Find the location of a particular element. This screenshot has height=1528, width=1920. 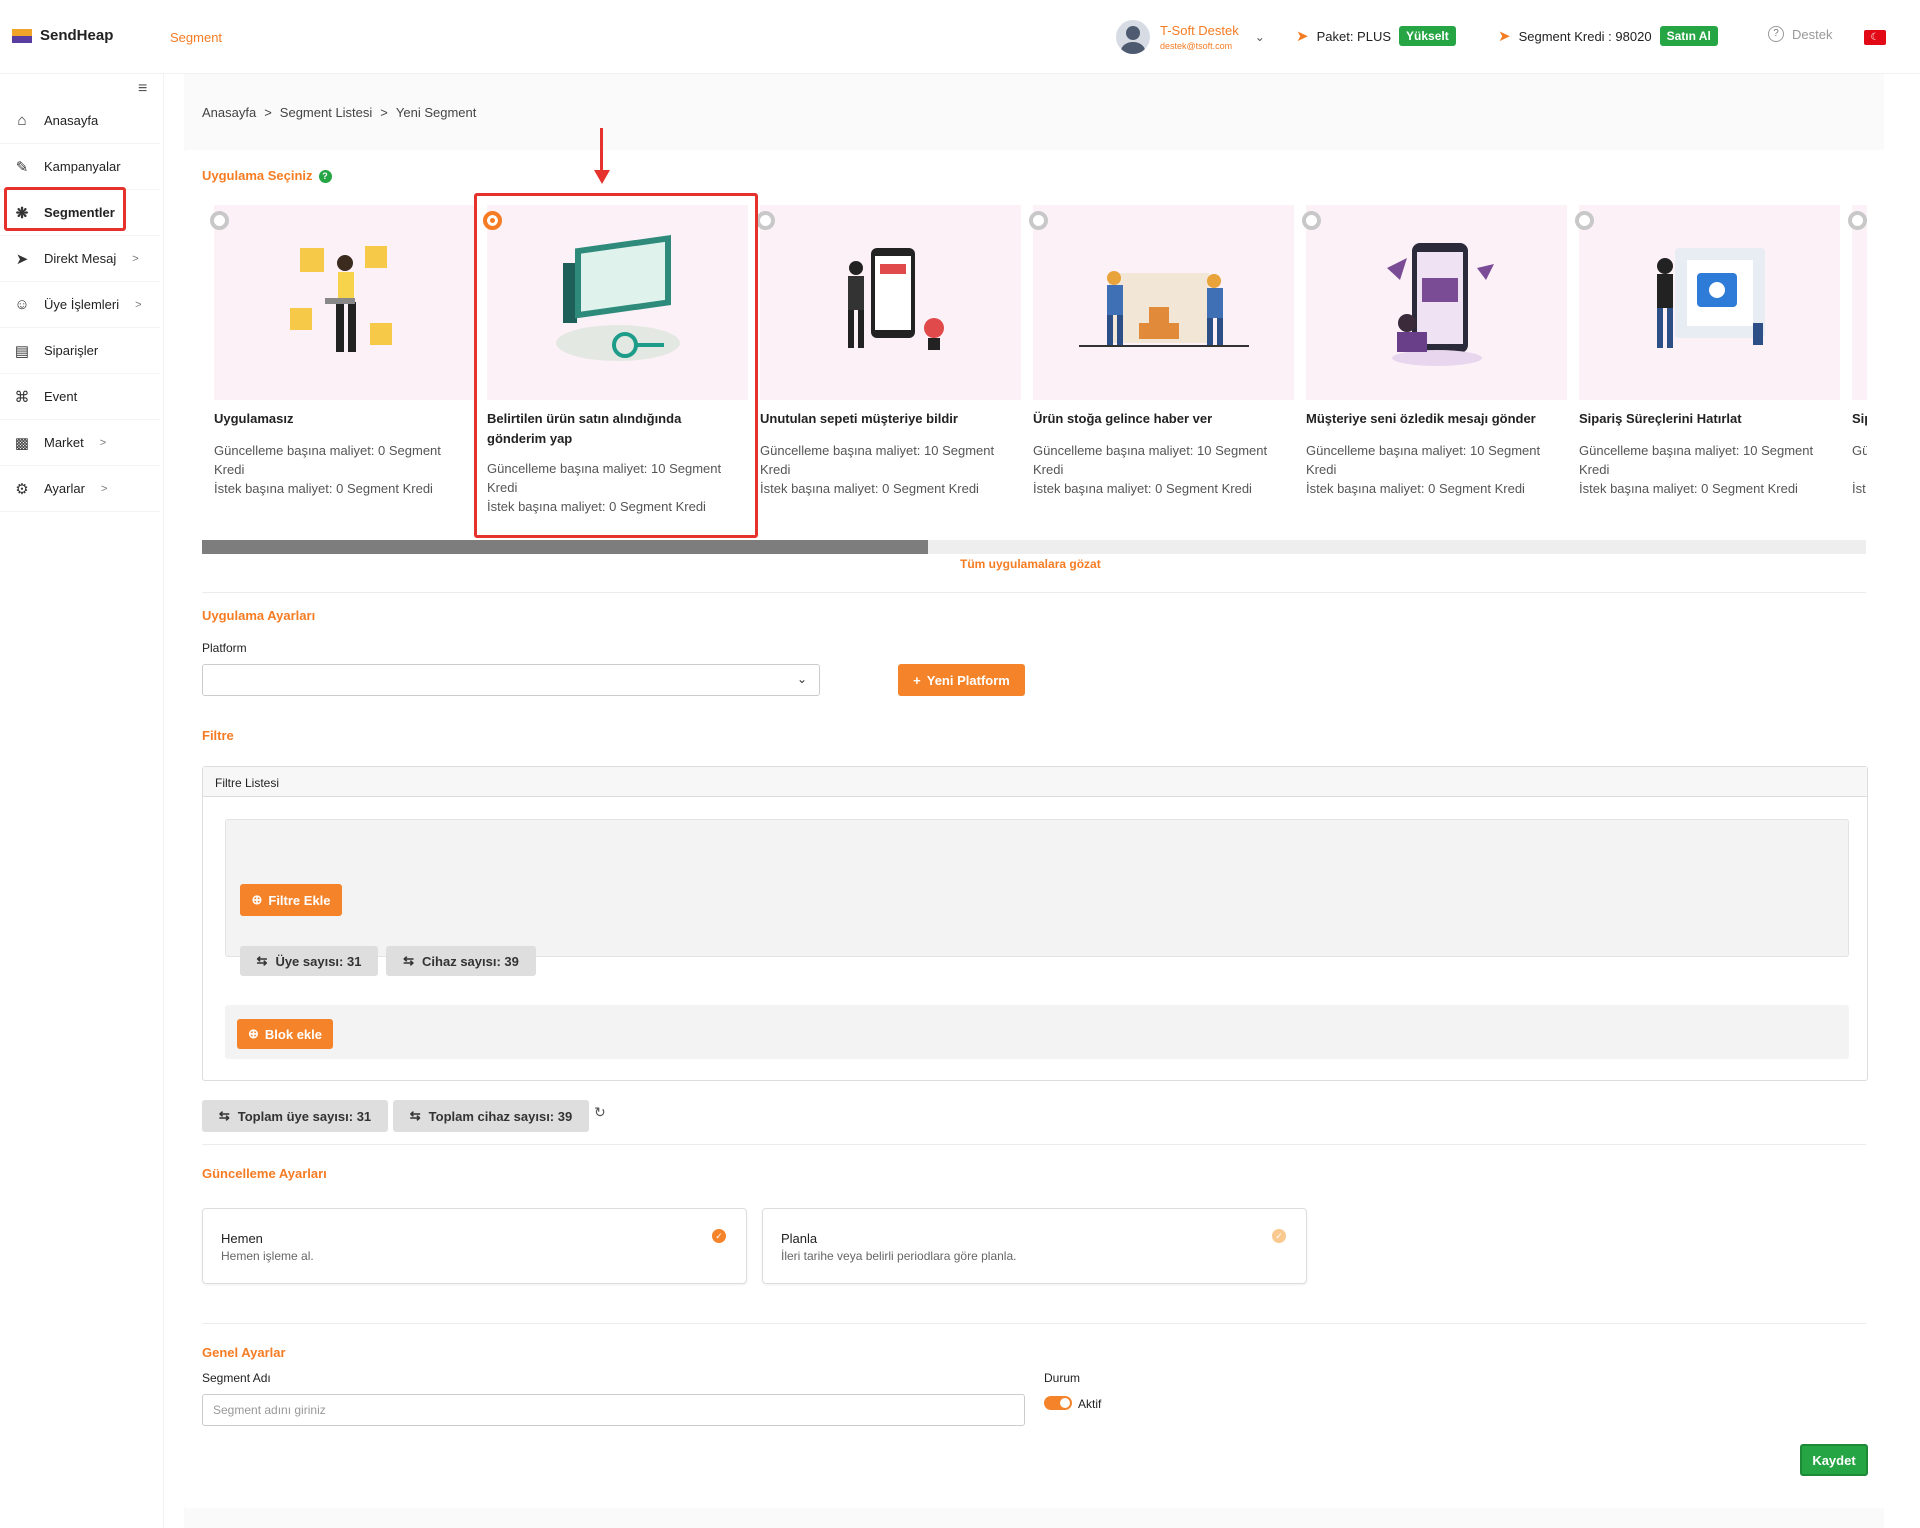

home-icon: ⌂ is located at coordinates (22, 120).